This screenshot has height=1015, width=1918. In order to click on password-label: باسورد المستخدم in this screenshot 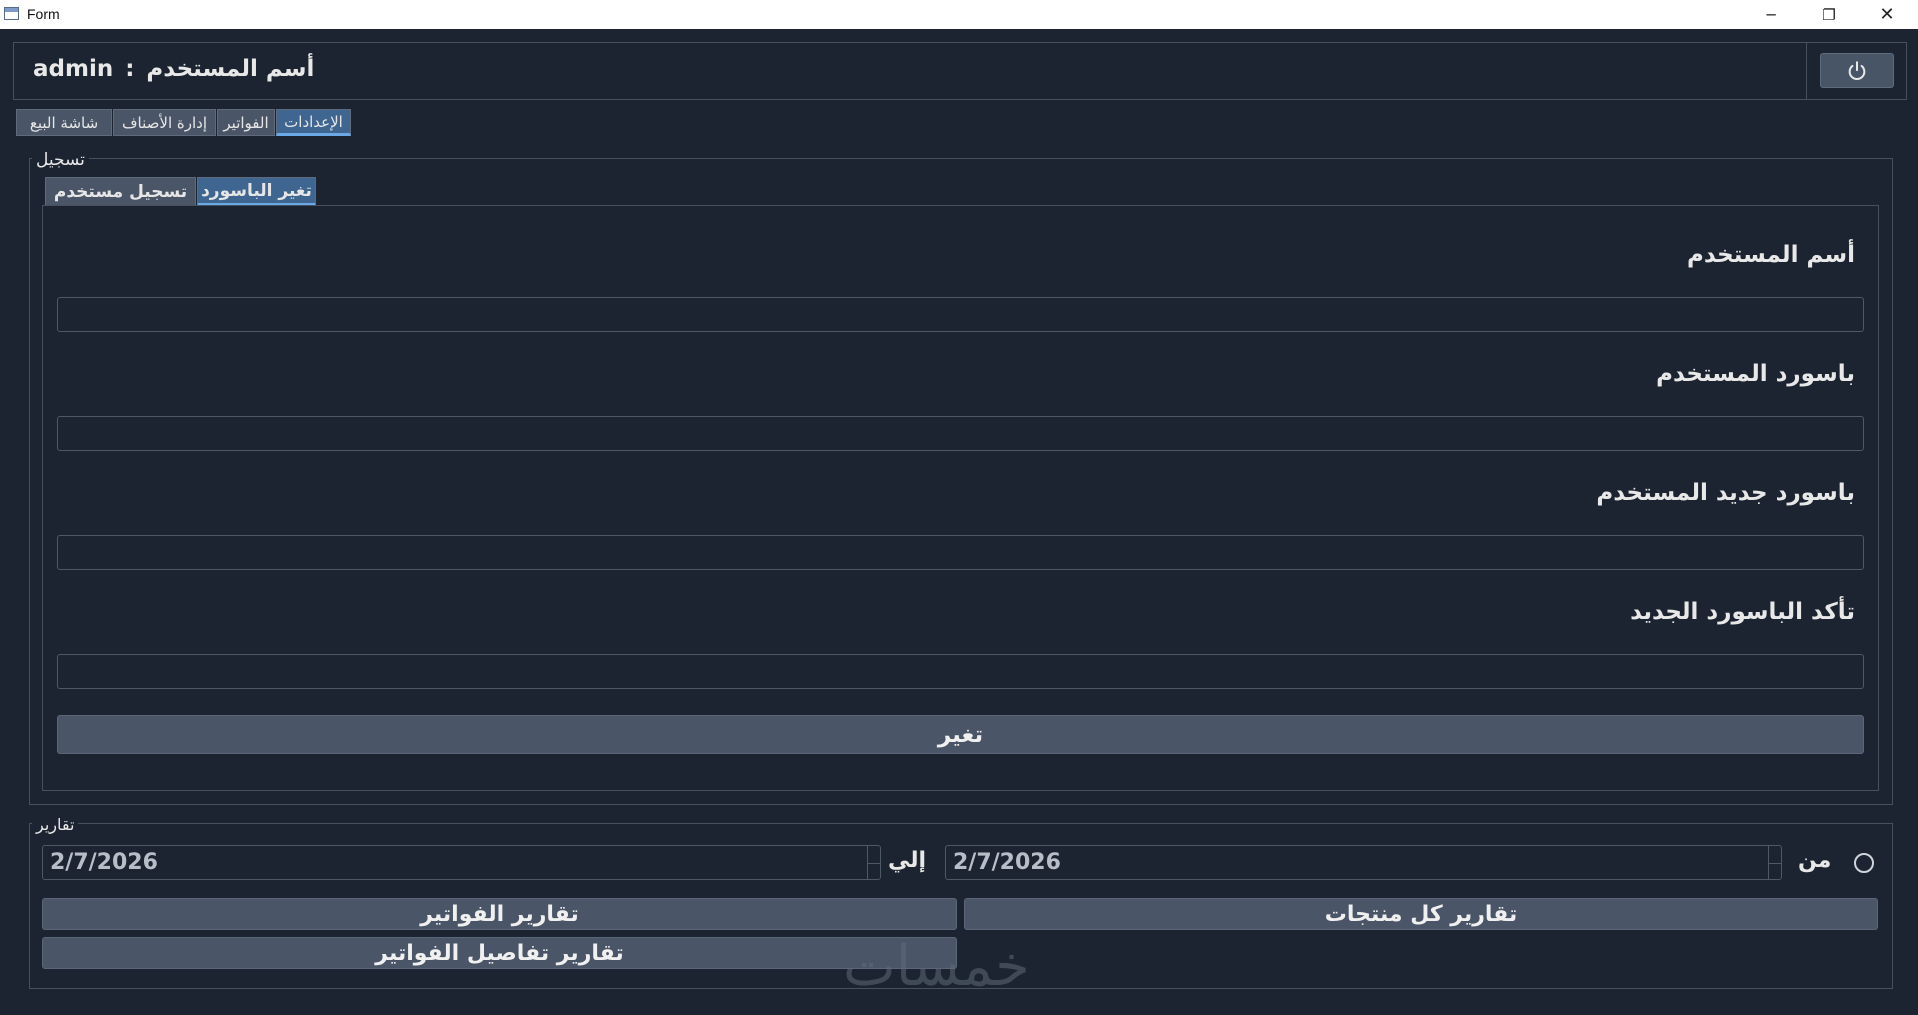, I will do `click(1755, 374)`.